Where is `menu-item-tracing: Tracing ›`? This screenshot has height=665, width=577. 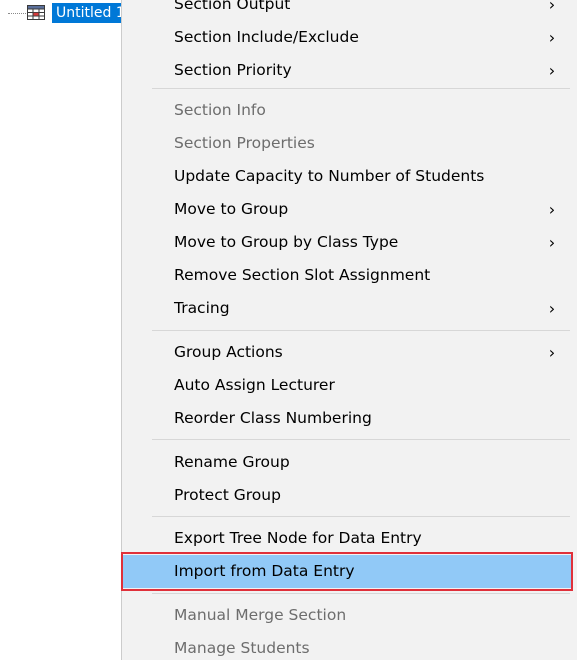
menu-item-tracing: Tracing › is located at coordinates (347, 308).